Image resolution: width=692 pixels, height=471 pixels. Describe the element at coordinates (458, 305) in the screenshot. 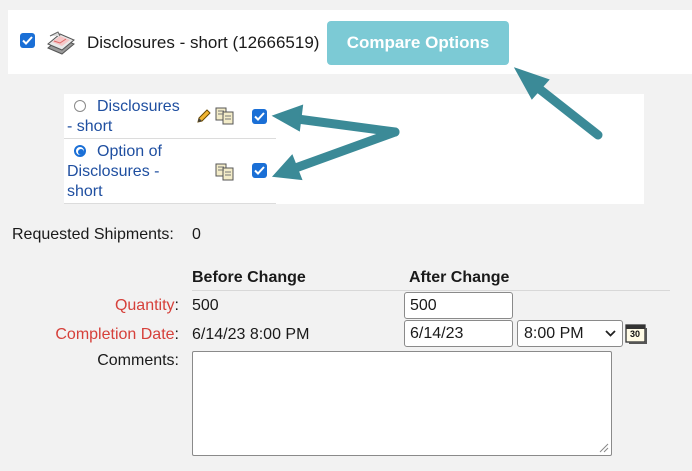

I see `quantity-input` at that location.